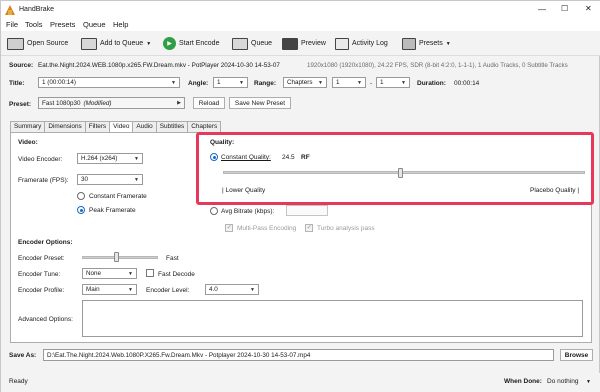 The image size is (600, 392). What do you see at coordinates (172, 126) in the screenshot?
I see `tab-subtitles: Subtitles` at bounding box center [172, 126].